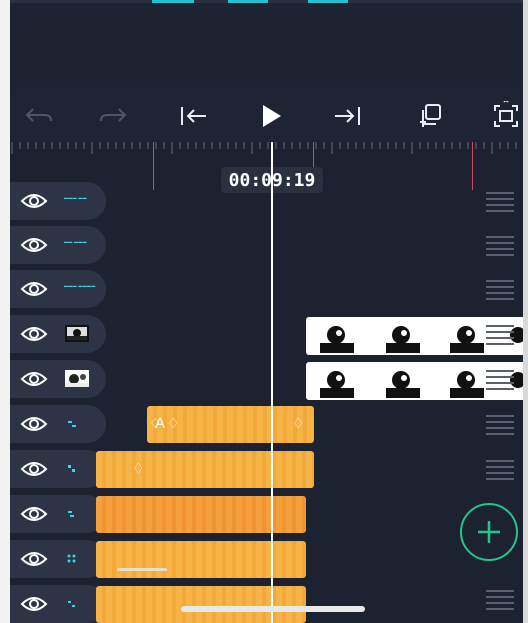 Image resolution: width=528 pixels, height=623 pixels. I want to click on jump-to-end-button, so click(348, 116).